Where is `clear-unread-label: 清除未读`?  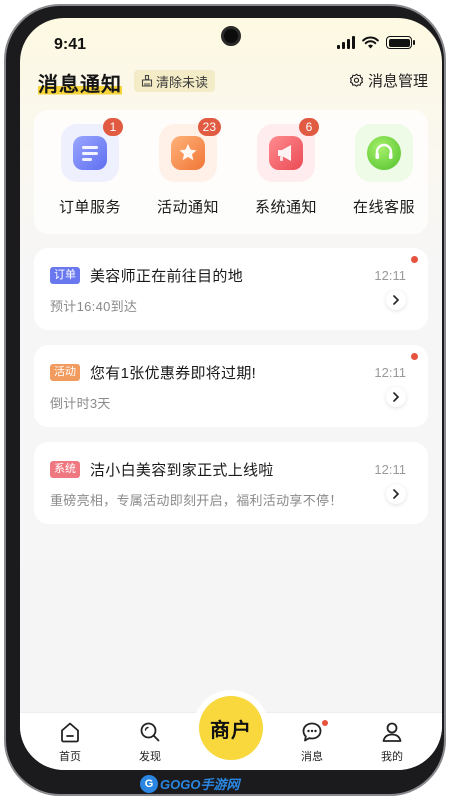
clear-unread-label: 清除未读 is located at coordinates (182, 82).